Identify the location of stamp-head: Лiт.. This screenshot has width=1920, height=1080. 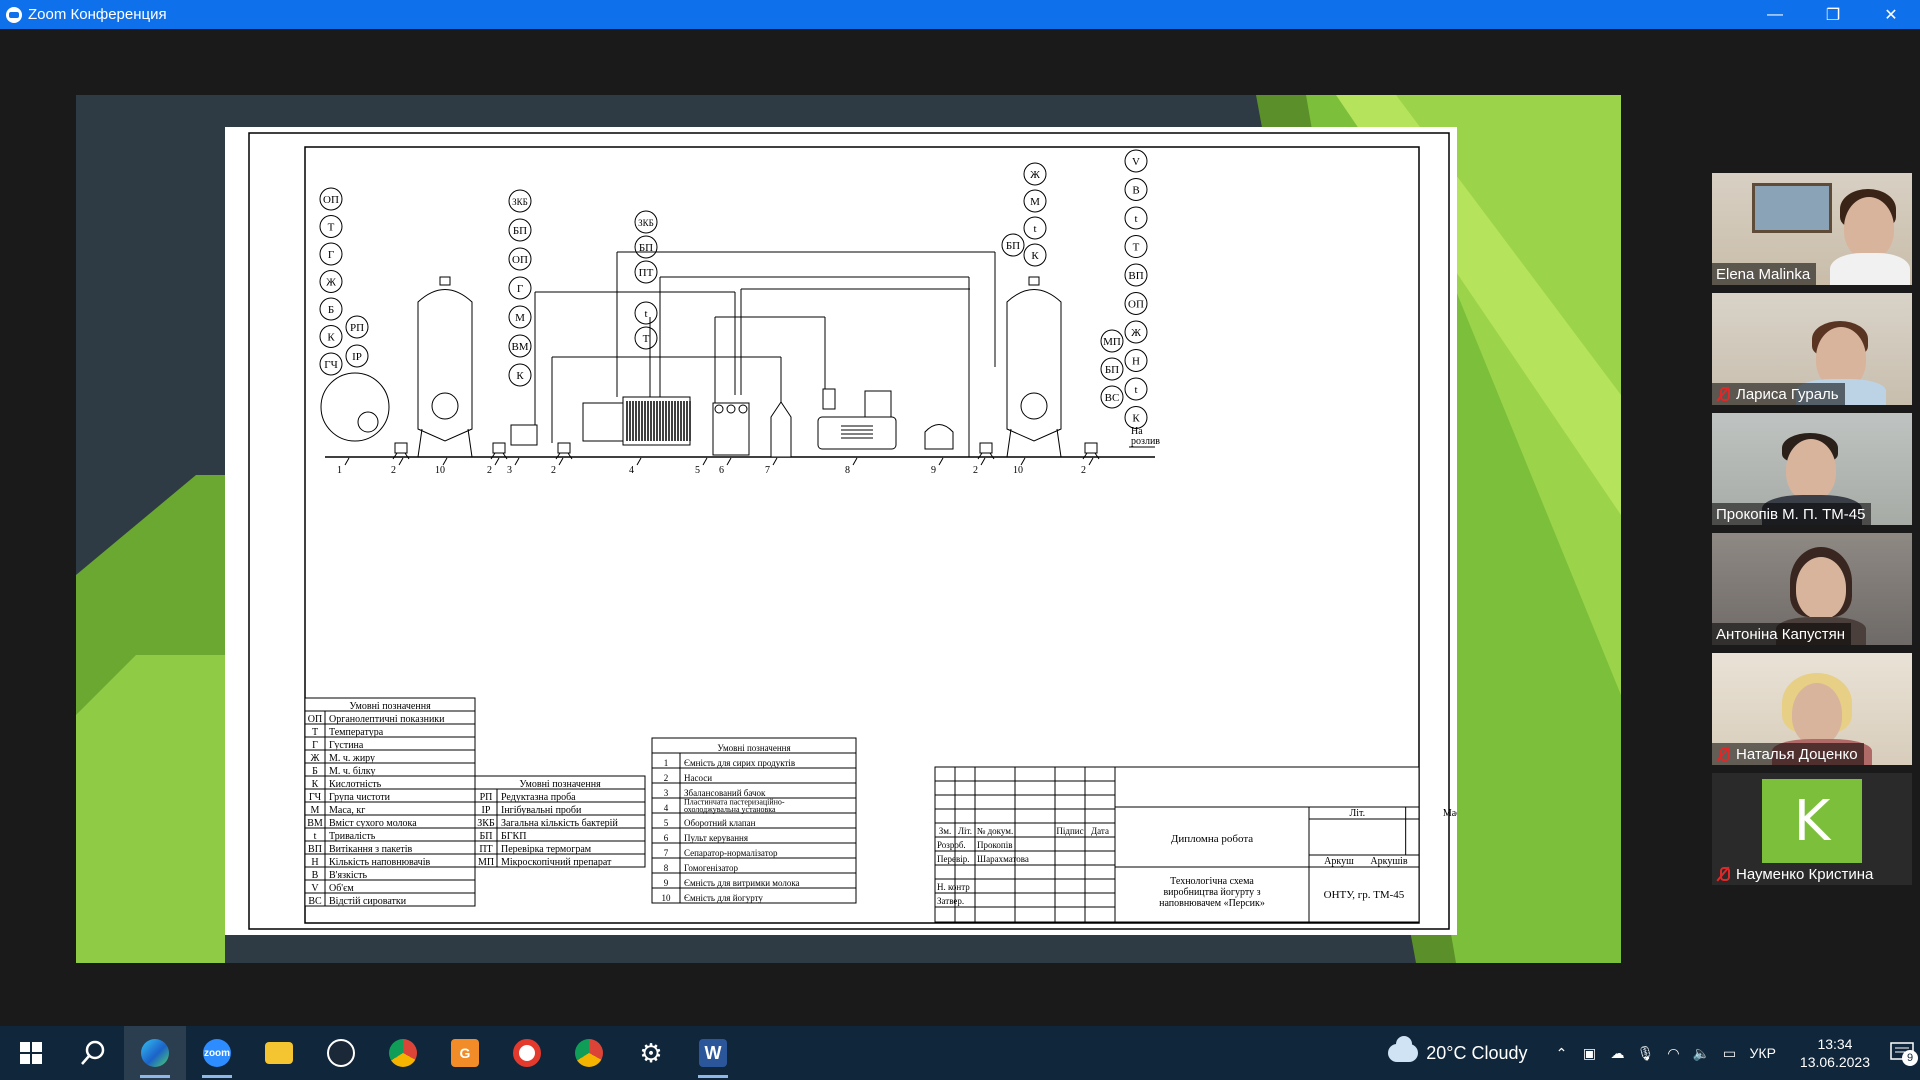
(965, 831).